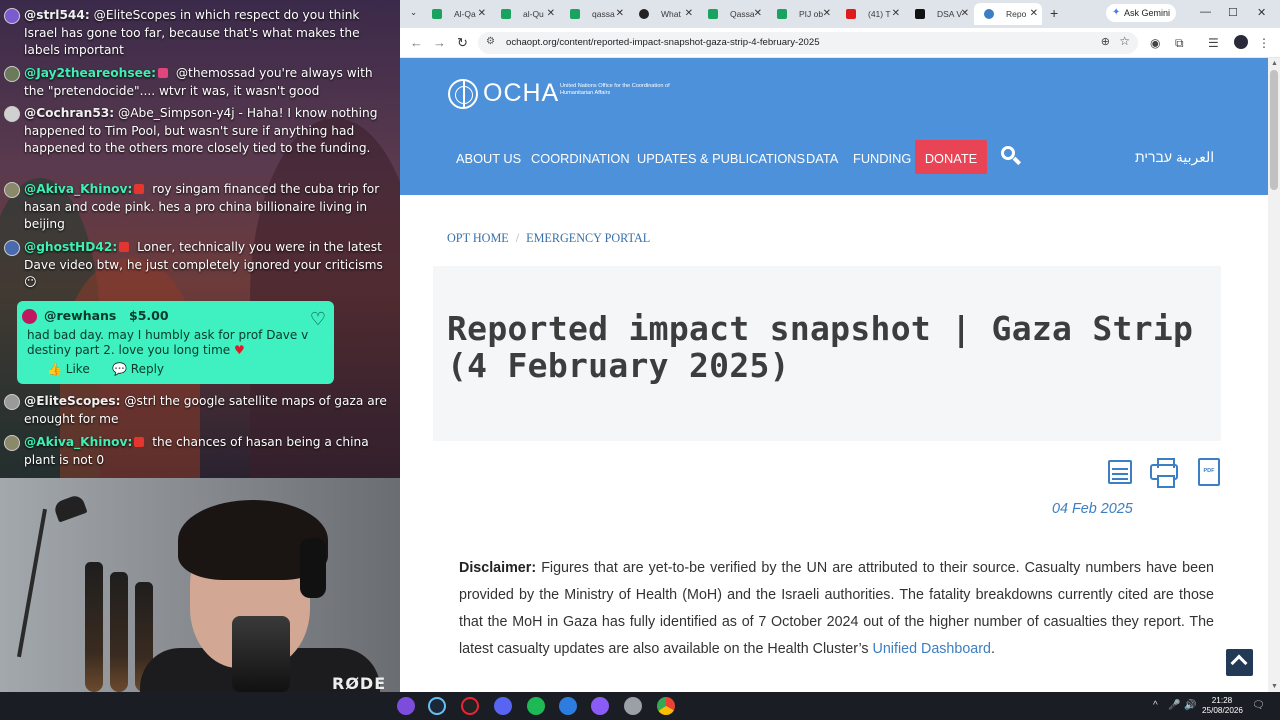 The image size is (1280, 720). Describe the element at coordinates (1120, 472) in the screenshot. I see `calendar-icon` at that location.